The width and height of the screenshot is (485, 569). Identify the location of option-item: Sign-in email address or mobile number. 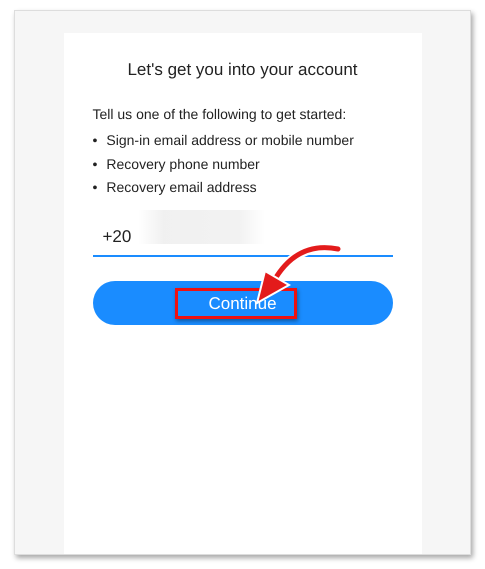
(230, 140).